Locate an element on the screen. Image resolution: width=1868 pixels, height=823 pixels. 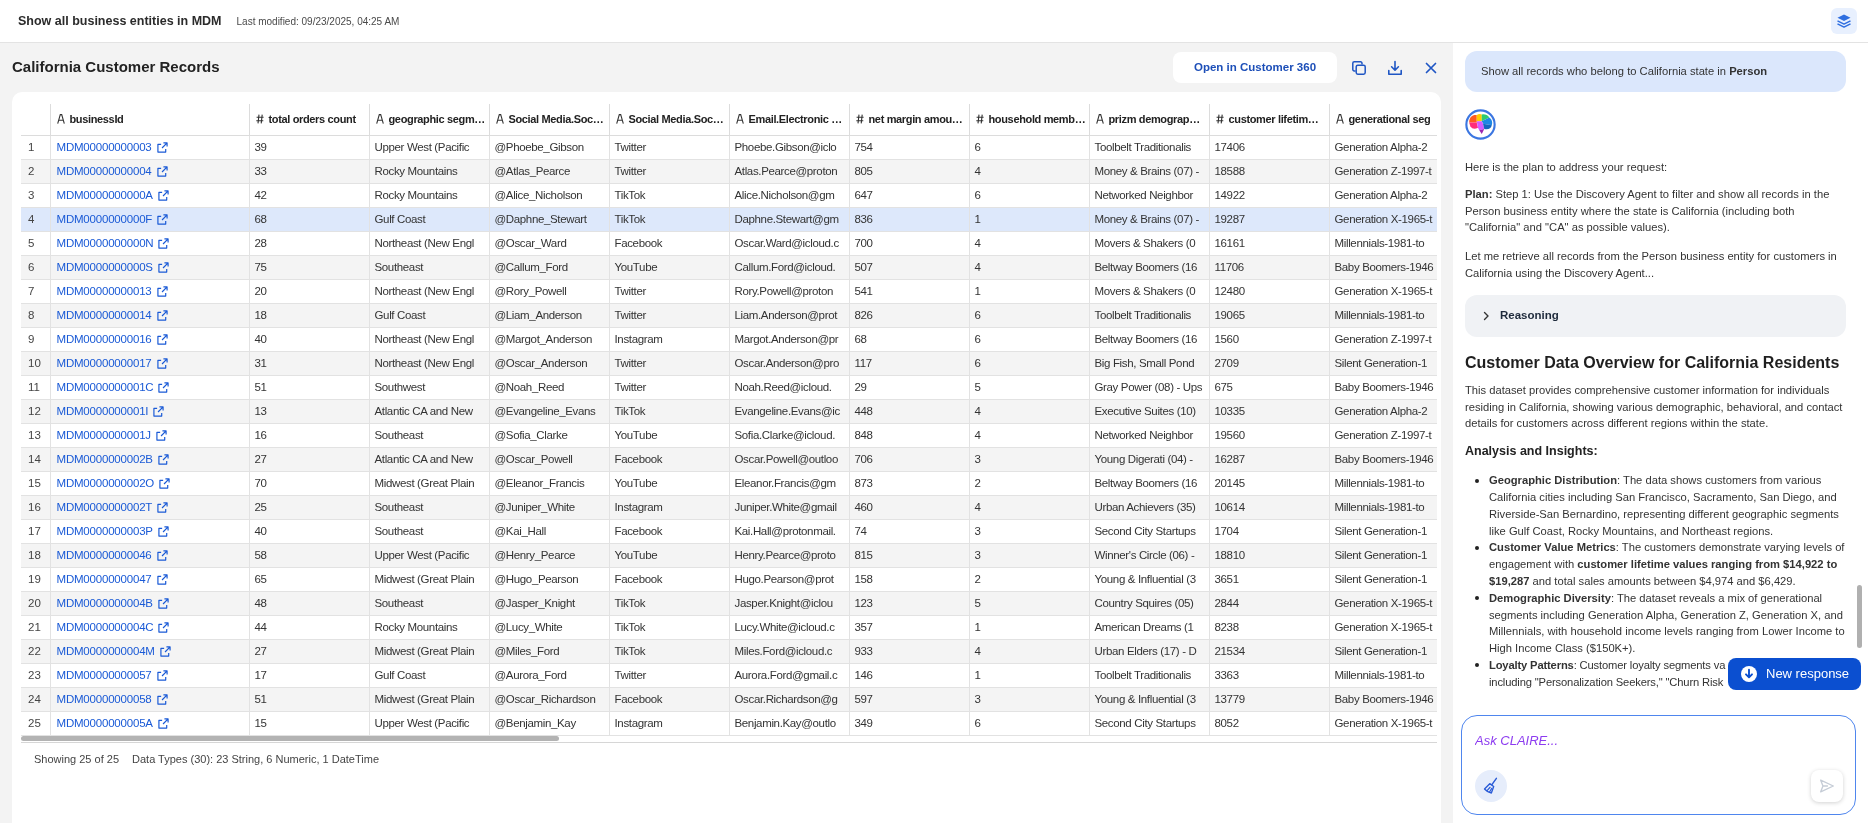
table-row: 19 MDM00000000047 65 Midwest (Great Plain @Hugo_Pearson Facebook Hugo.Pearson@prot 158 2 Young & Influential (3 3651 Silent Generation-1 is located at coordinates (729, 579).